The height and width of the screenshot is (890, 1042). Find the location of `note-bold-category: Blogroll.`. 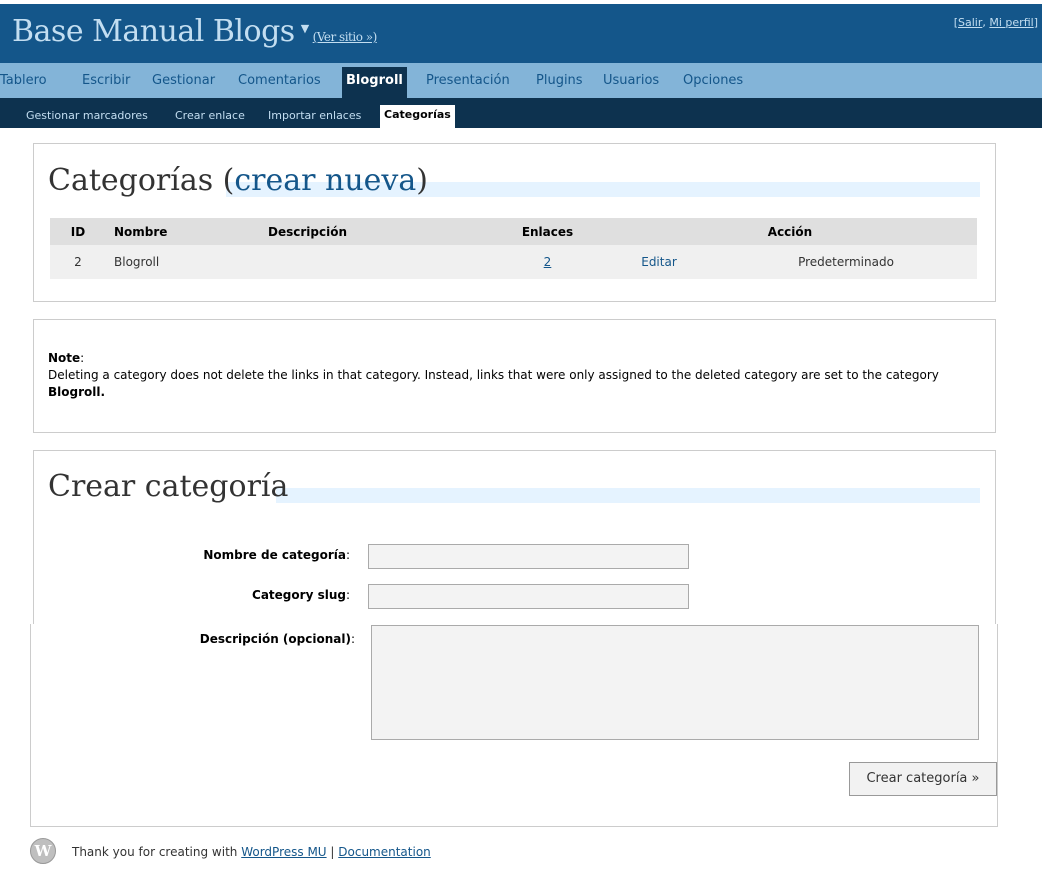

note-bold-category: Blogroll. is located at coordinates (77, 392).